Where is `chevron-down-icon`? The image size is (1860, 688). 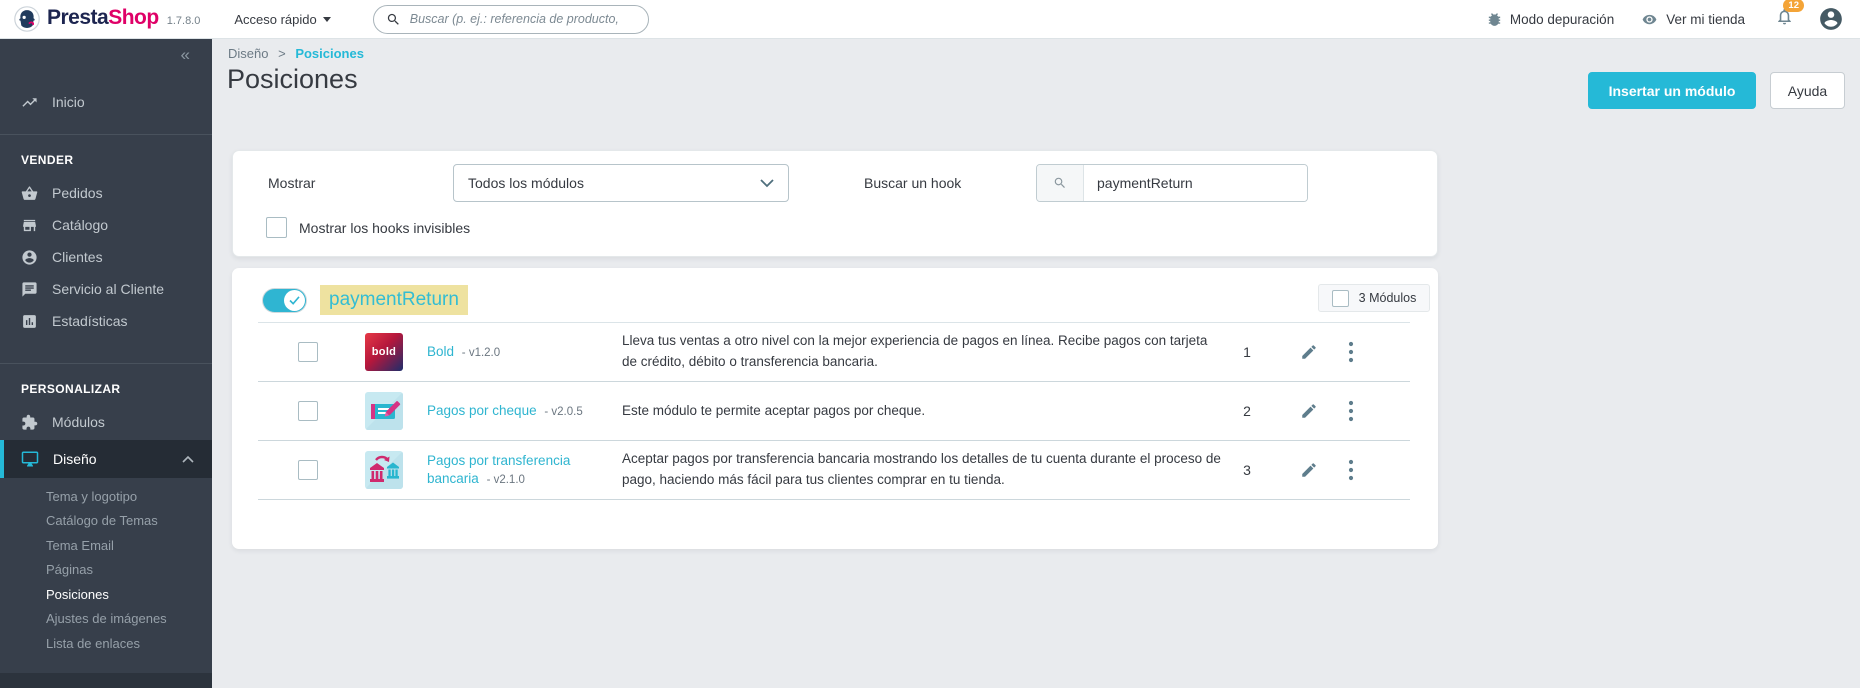
chevron-down-icon is located at coordinates (767, 182).